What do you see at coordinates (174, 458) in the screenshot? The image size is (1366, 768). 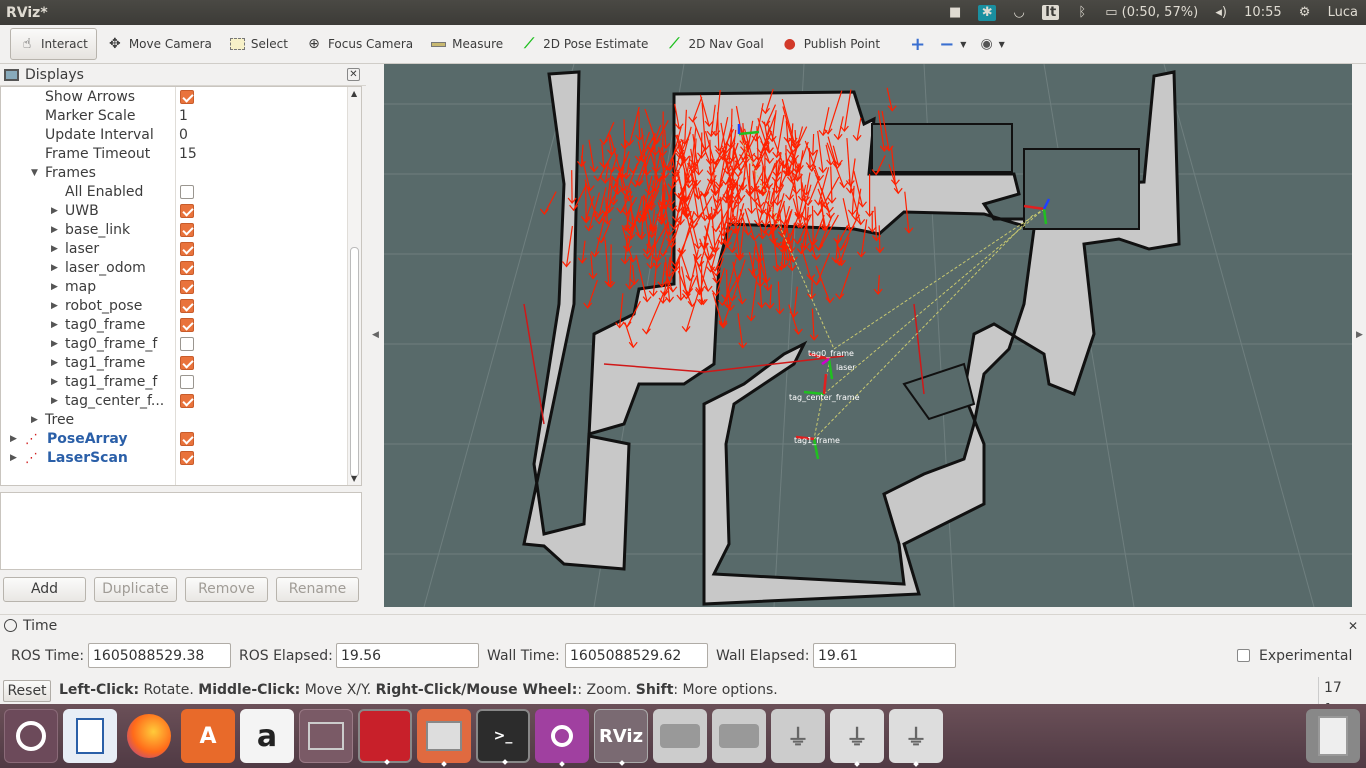 I see `display-row: ▶ ⋰ LaserScan` at bounding box center [174, 458].